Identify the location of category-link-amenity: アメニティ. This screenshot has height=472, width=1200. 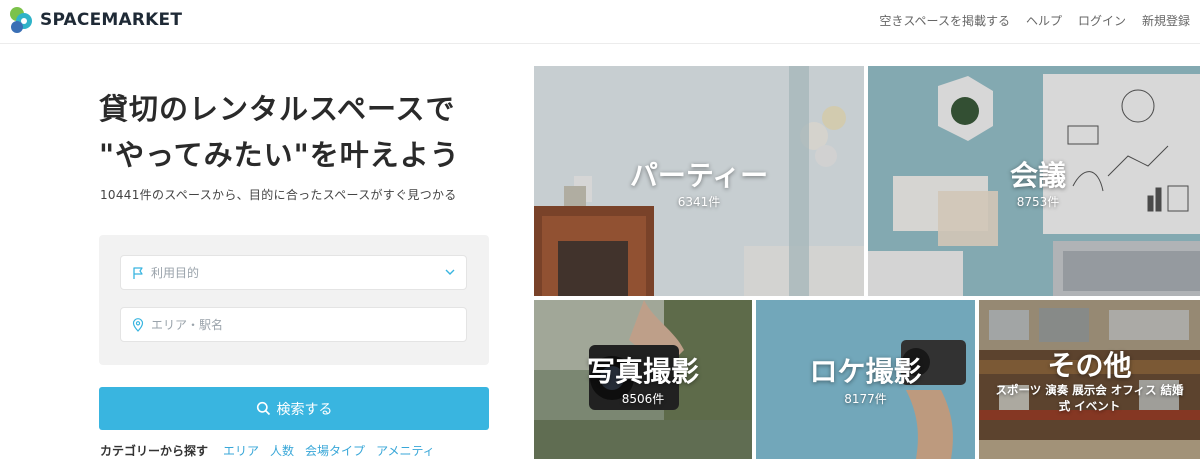
(405, 450).